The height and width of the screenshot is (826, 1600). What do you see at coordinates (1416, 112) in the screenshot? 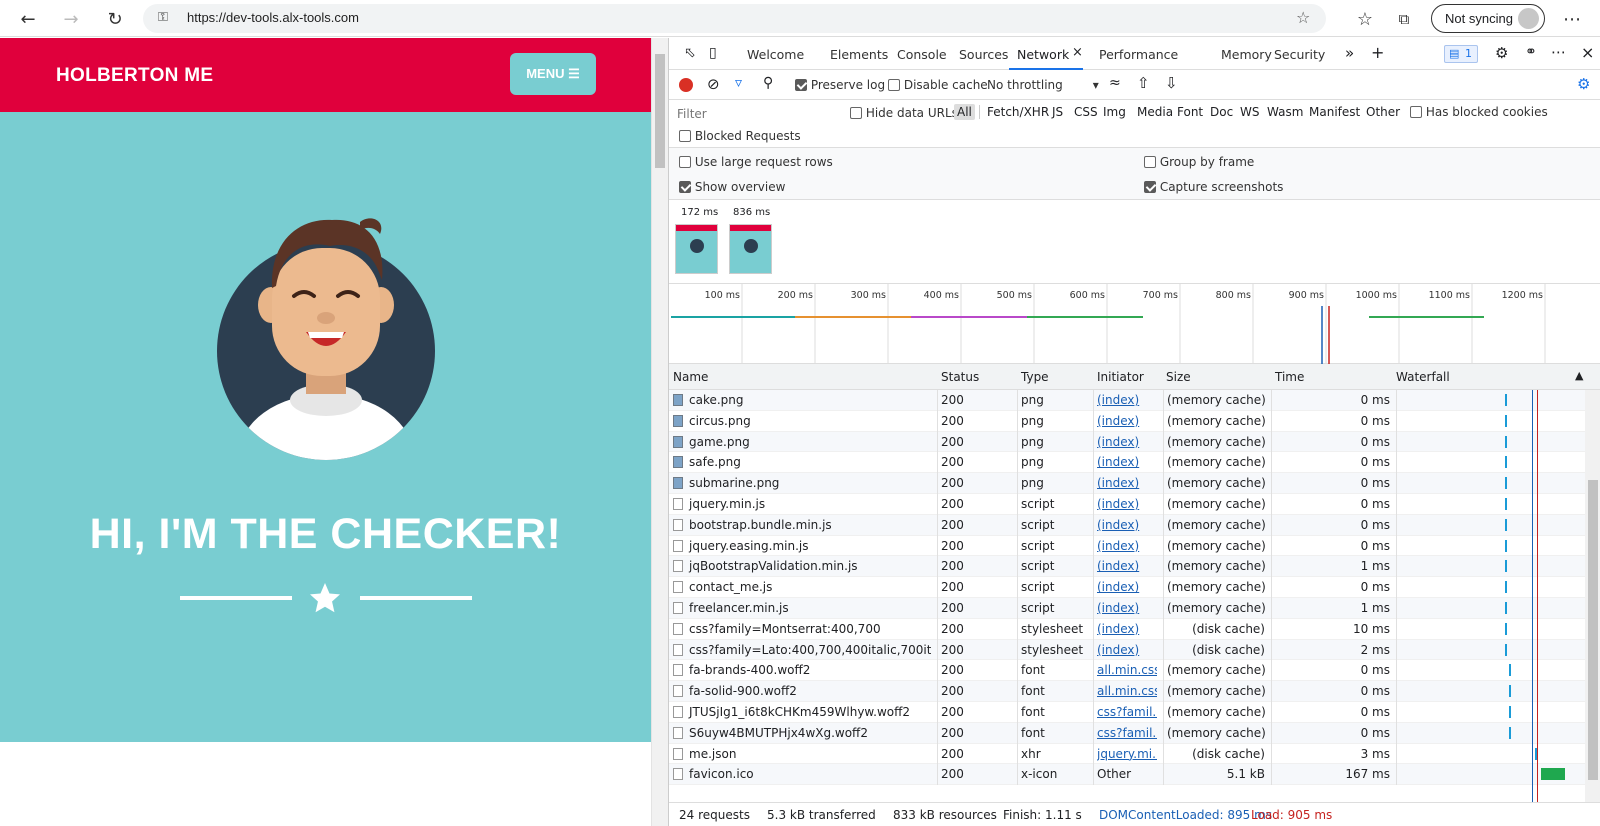
I see `blocked-cookies-check` at bounding box center [1416, 112].